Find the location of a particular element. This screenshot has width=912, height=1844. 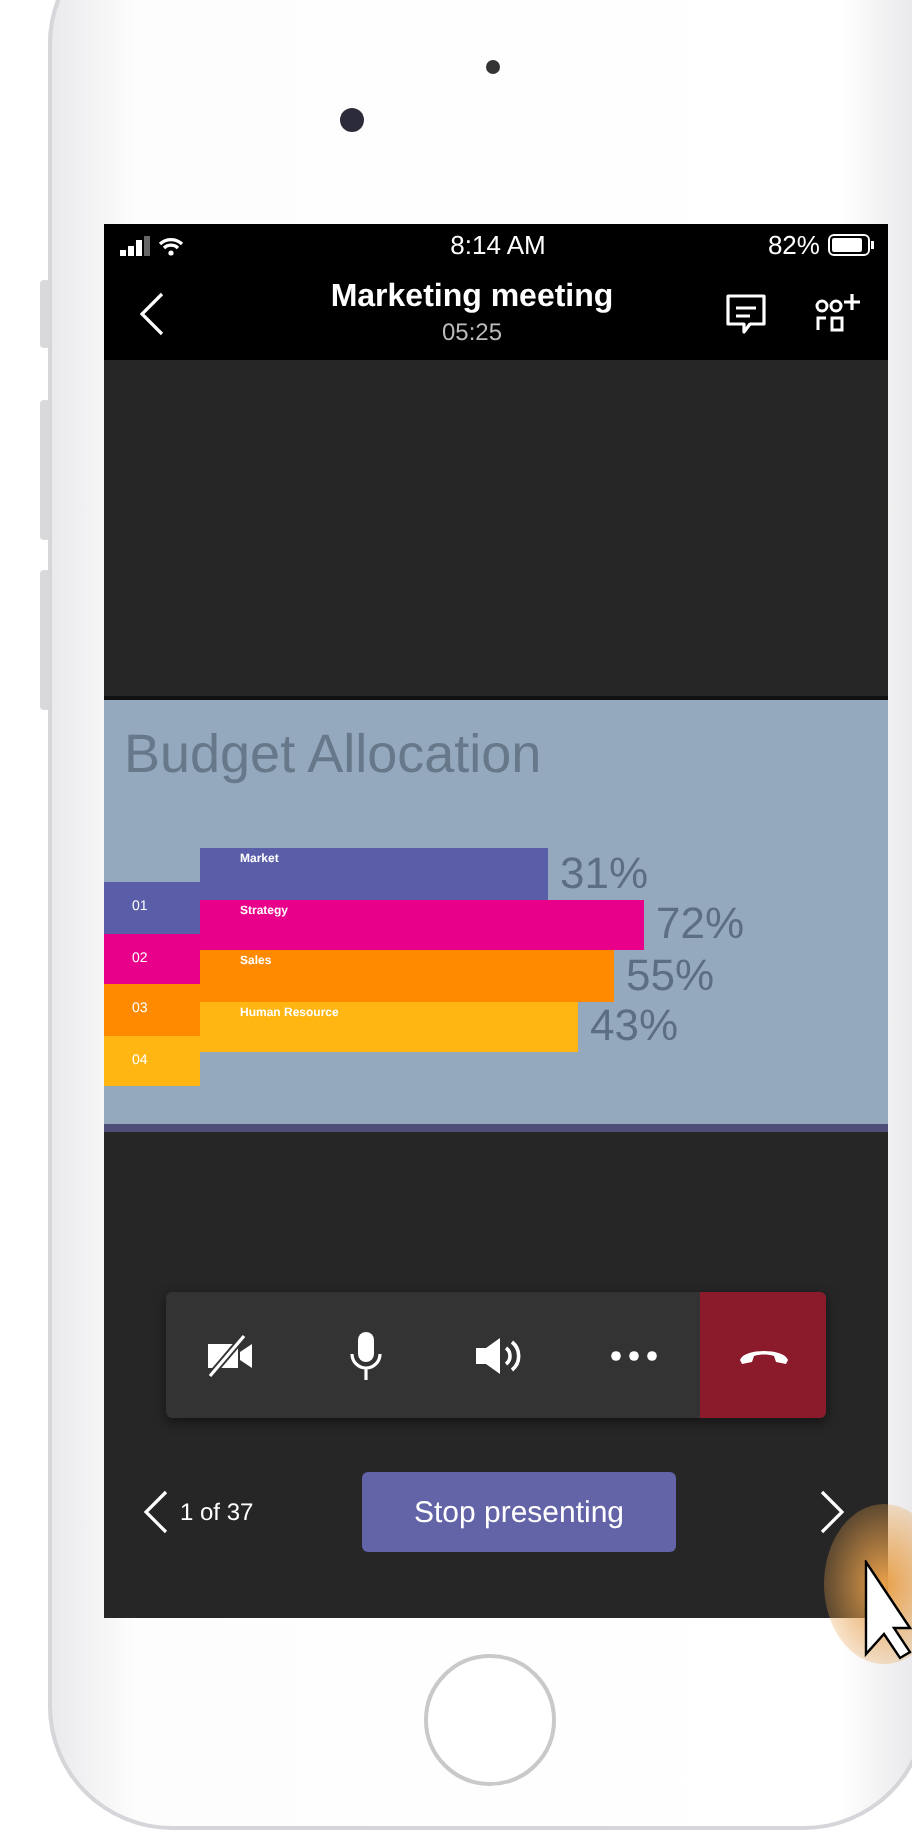

status-time: 8:14 AM is located at coordinates (498, 245).